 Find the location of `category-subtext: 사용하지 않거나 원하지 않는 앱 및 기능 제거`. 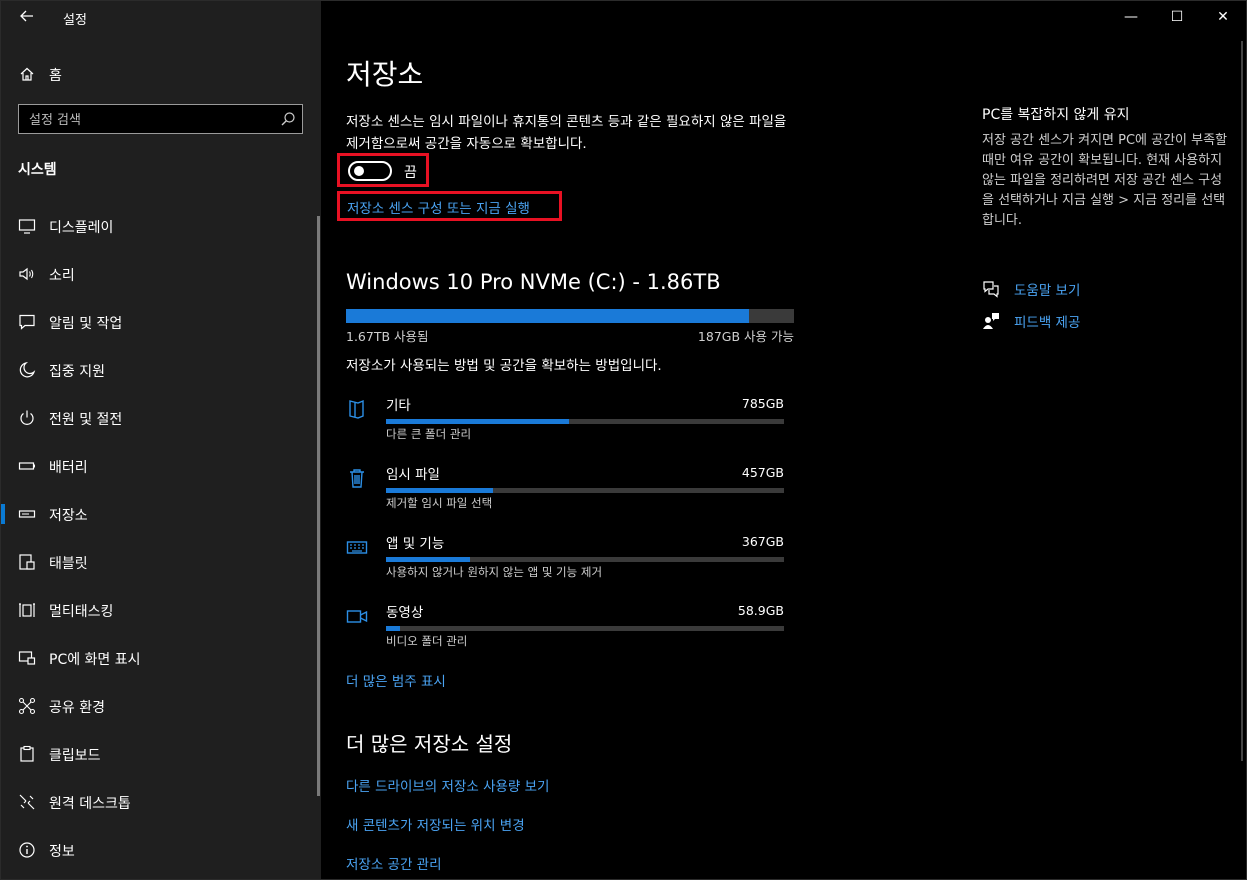

category-subtext: 사용하지 않거나 원하지 않는 앱 및 기능 제거 is located at coordinates (494, 572).